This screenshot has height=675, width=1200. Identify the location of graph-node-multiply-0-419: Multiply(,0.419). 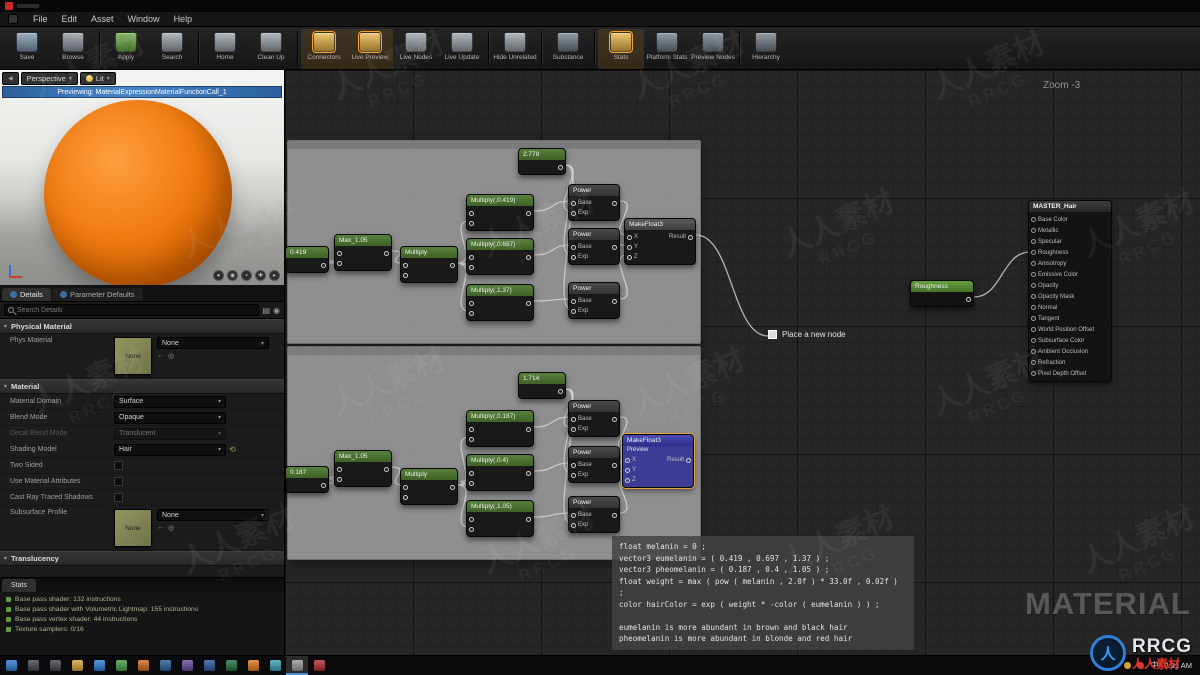
(500, 212).